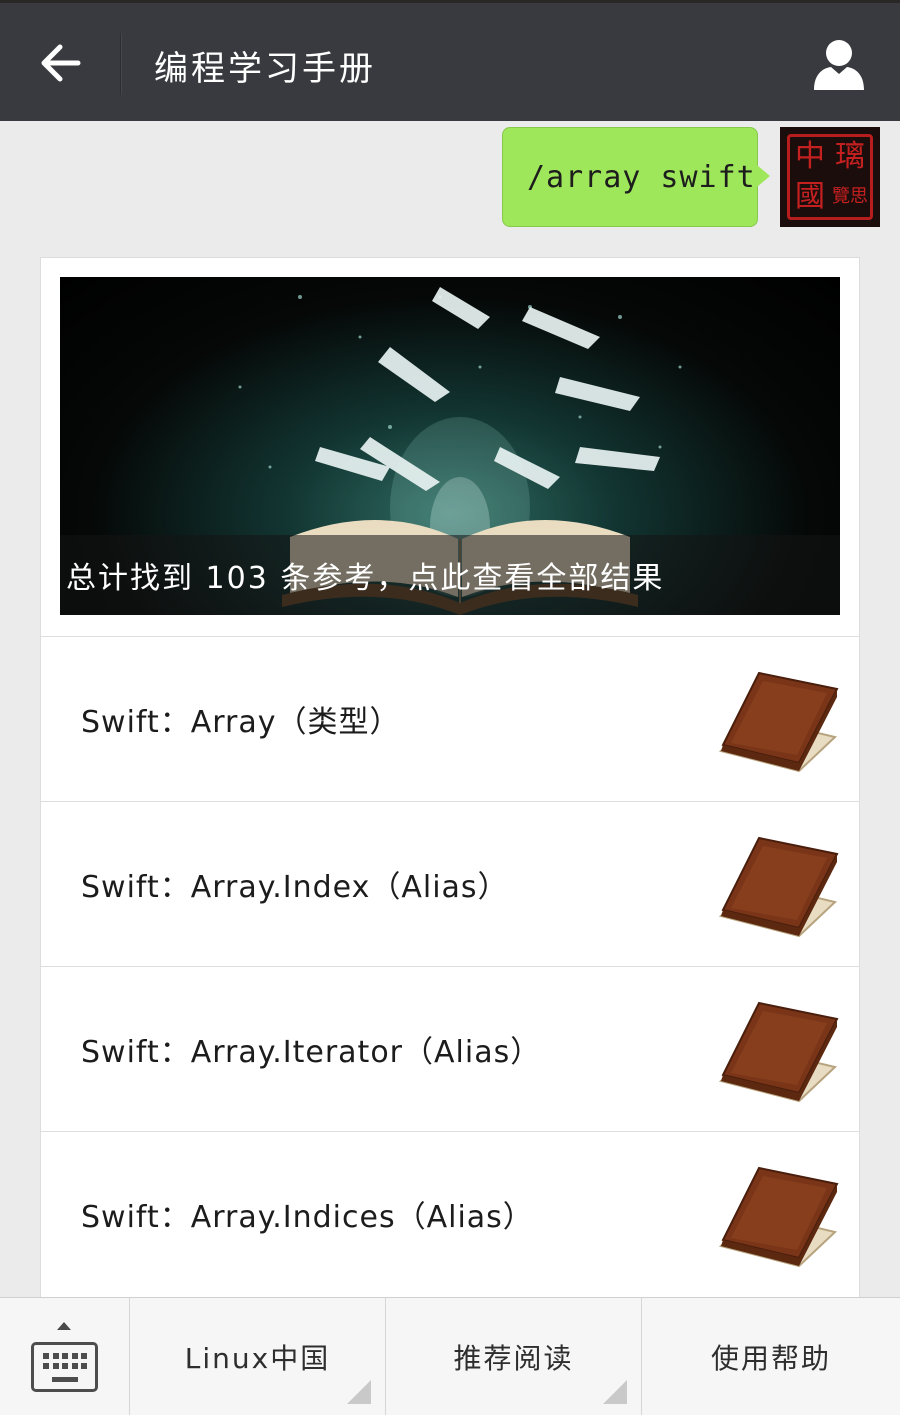  I want to click on result-title: Swift：Array（类型）, so click(241, 722).